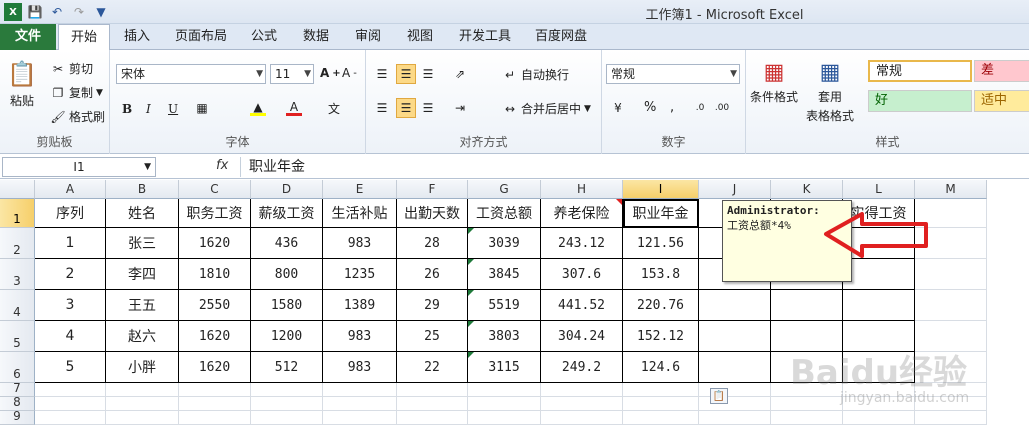  Describe the element at coordinates (142, 213) in the screenshot. I see `header-cell: 姓名` at that location.